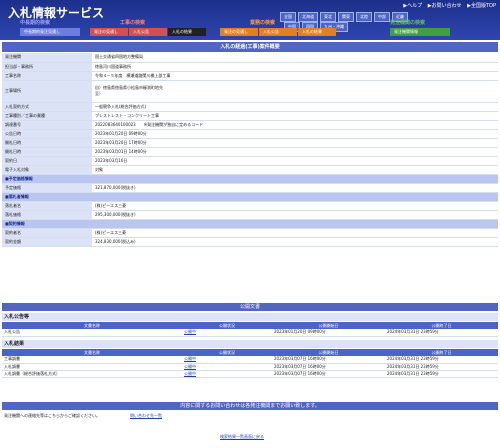 This screenshot has width=500, height=448. What do you see at coordinates (242, 437) in the screenshot?
I see `back-to-results-link: 検索結果一覧画面に戻る` at bounding box center [242, 437].